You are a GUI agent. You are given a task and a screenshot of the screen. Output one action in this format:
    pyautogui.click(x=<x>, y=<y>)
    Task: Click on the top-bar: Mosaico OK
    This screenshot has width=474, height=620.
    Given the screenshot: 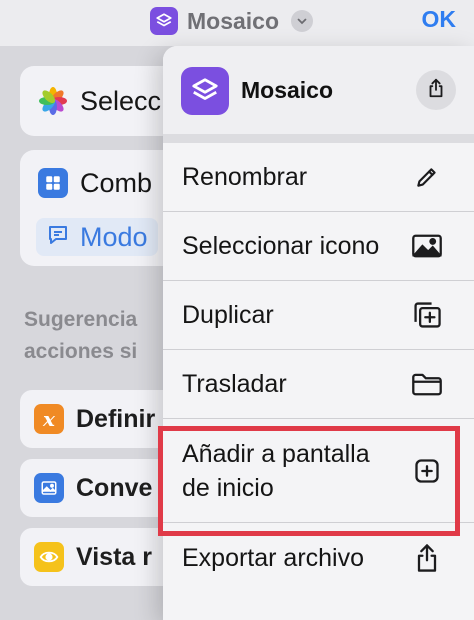 What is the action you would take?
    pyautogui.click(x=237, y=23)
    